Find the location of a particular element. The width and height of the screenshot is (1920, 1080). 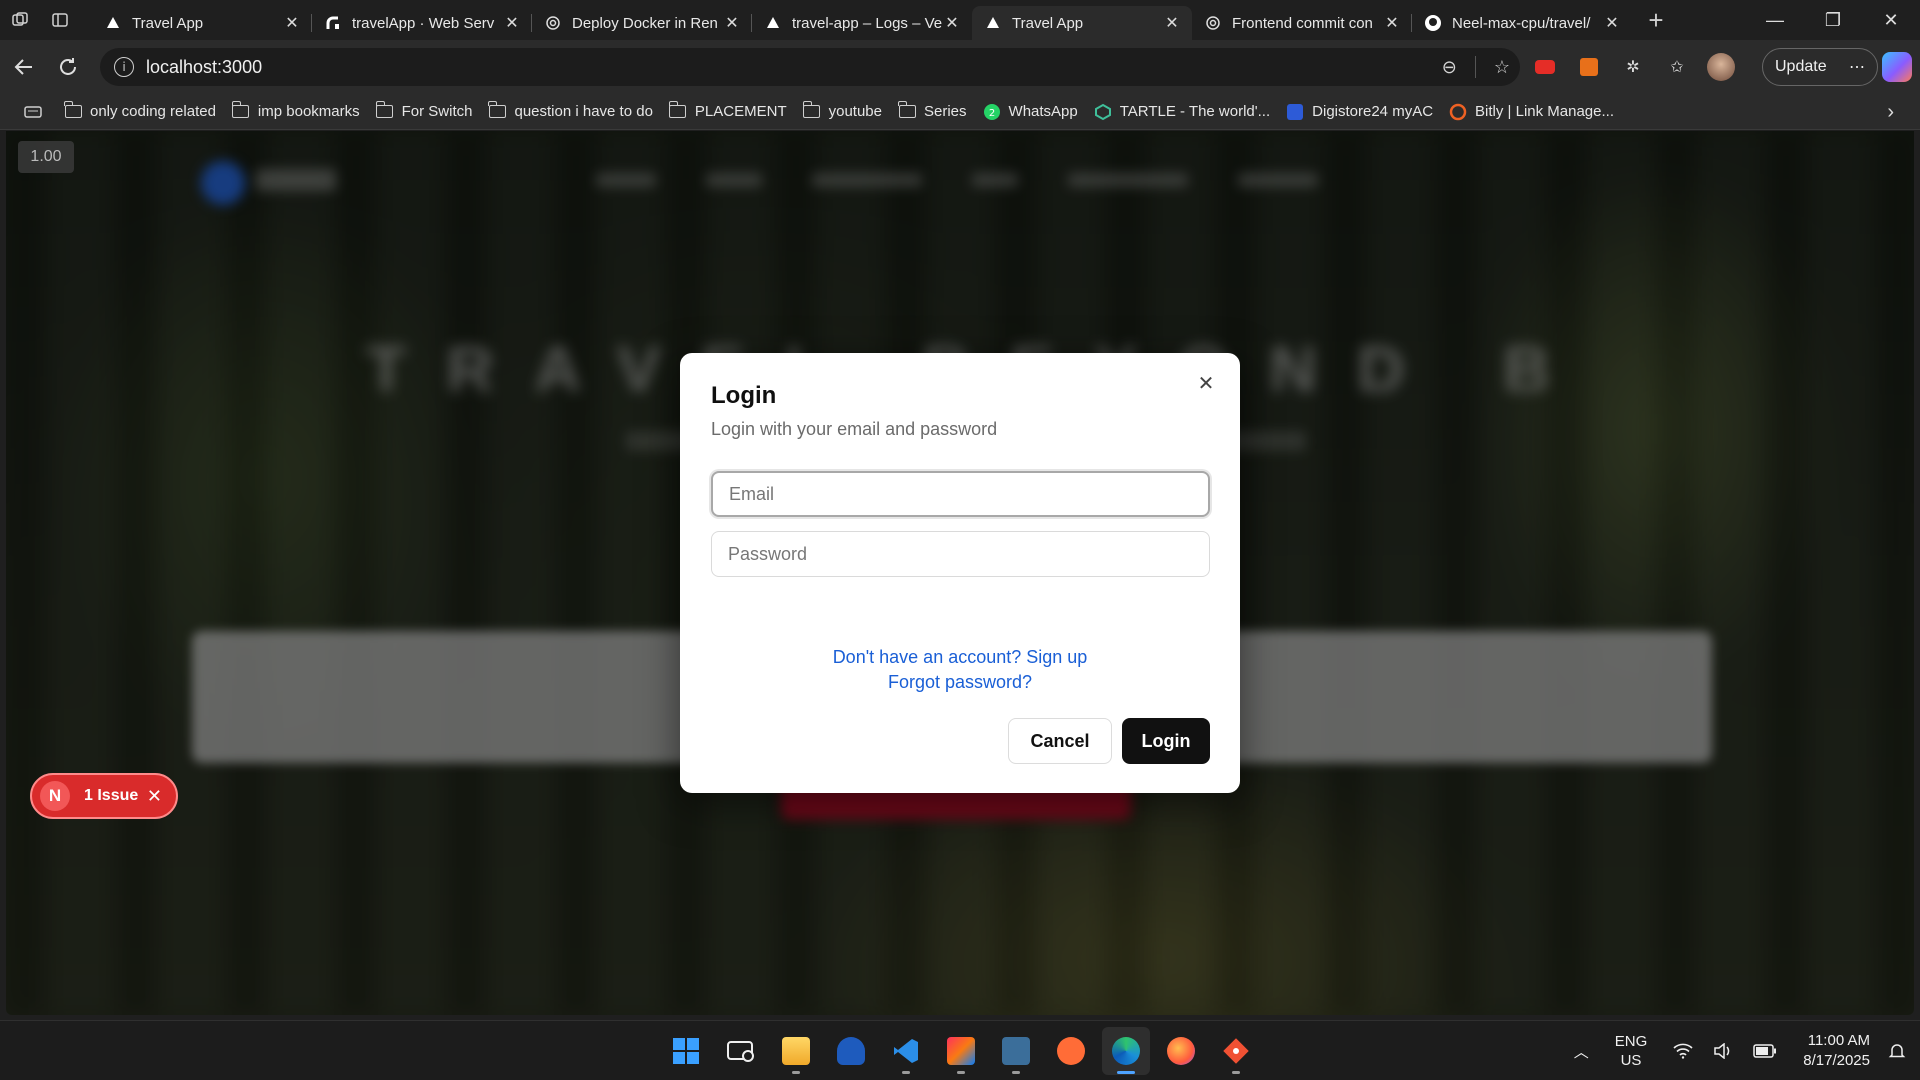

issue-count-label: 1 Issue is located at coordinates (111, 795).